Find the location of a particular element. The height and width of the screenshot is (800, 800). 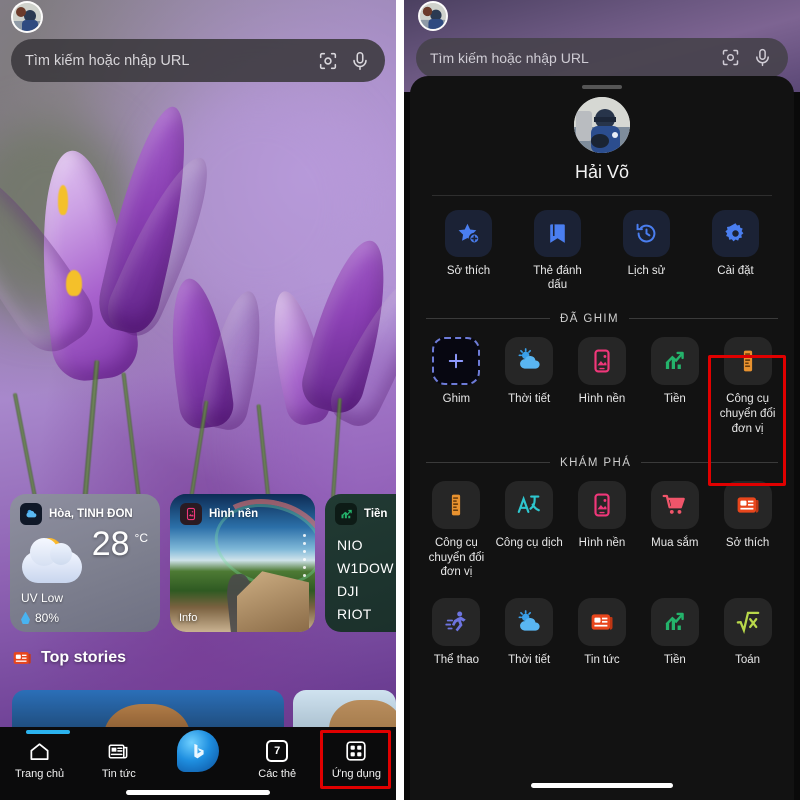

explore-item-news: Tin tức is located at coordinates (602, 633).